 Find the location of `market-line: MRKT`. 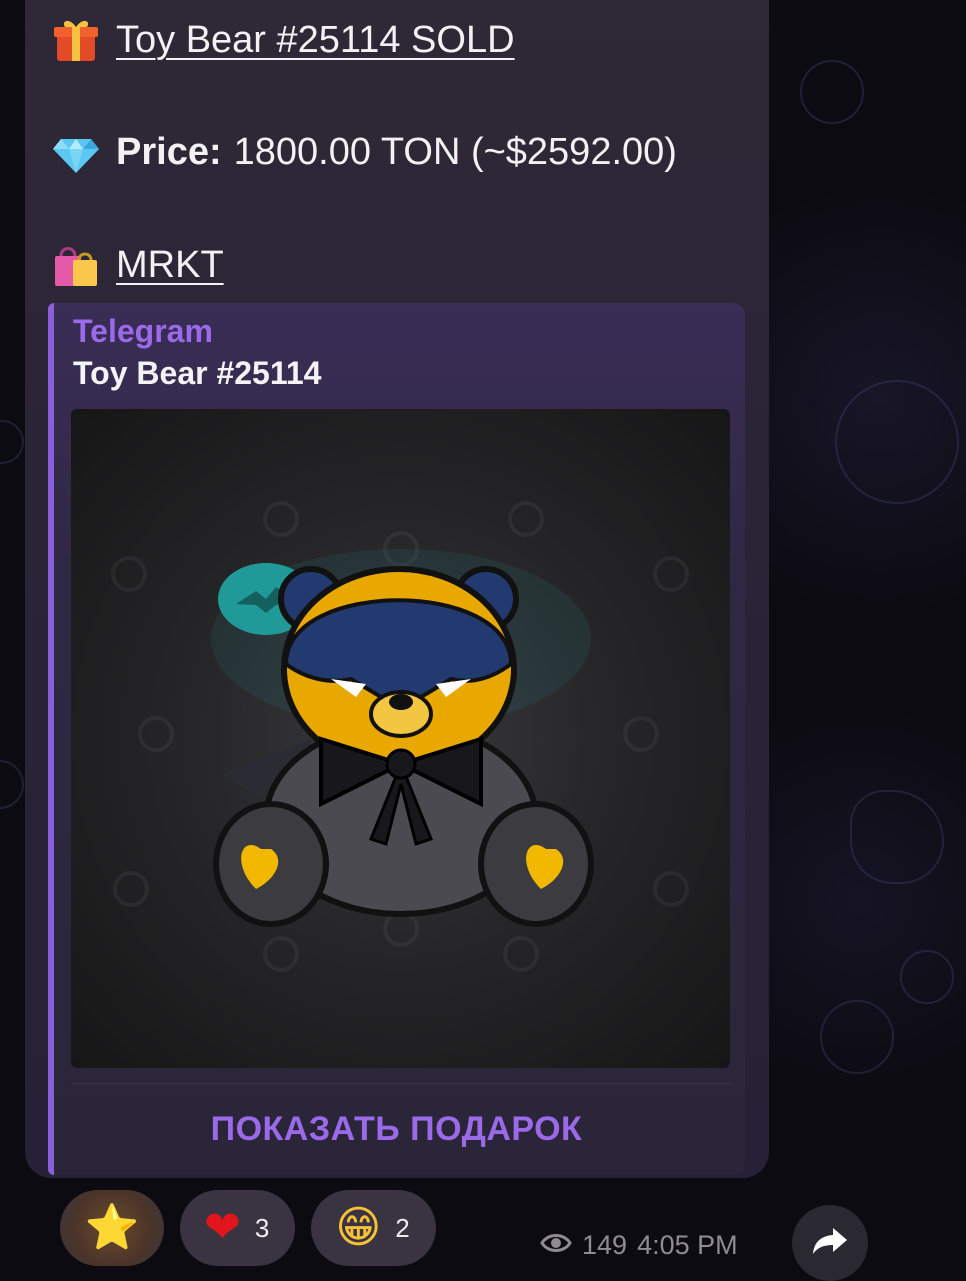

market-line: MRKT is located at coordinates (137, 265).